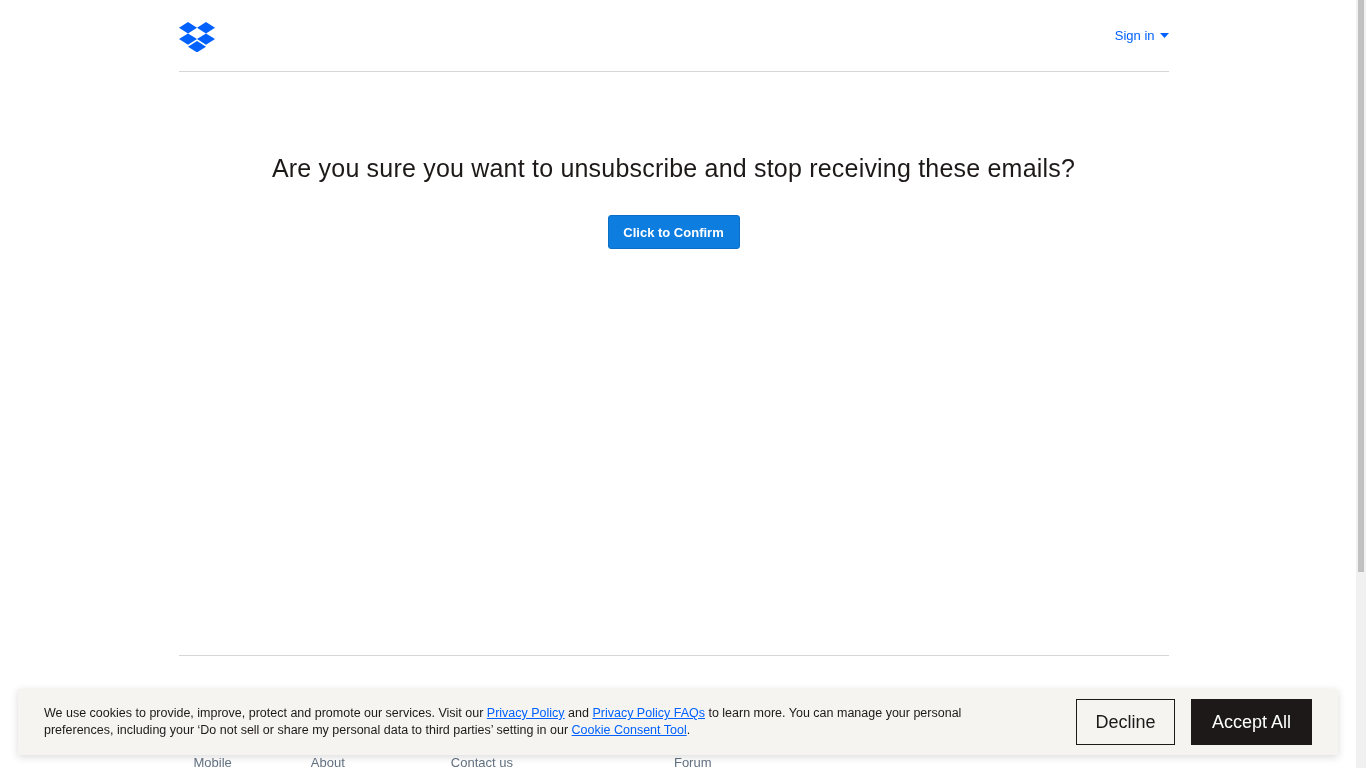 This screenshot has width=1366, height=768. I want to click on cookie-notice: We use cookies to provide, improve, protect and promote our services. Visit our Privacy Policy and Privacy Policy FAQs to learn more. You can manage your personal preferences, including your ‘Do not sell or share my personal data to third parties’ setting in our Cookie Consent Tool., so click(503, 722).